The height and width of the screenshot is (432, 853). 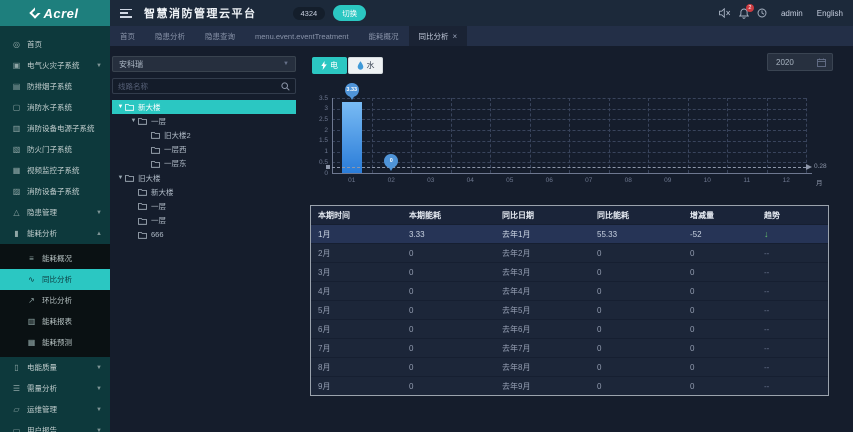 I want to click on tree-node-label: 旧大楼, so click(x=149, y=178).